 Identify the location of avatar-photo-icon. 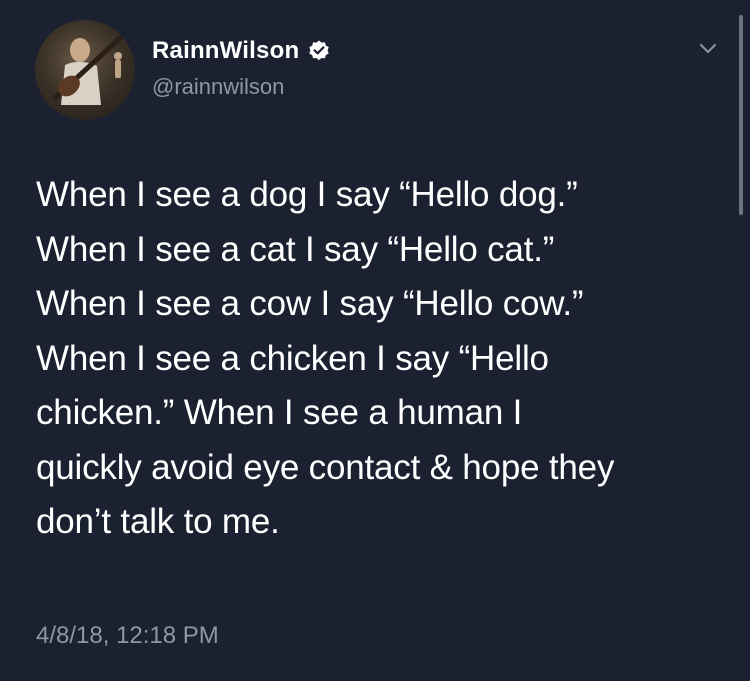
(87, 70).